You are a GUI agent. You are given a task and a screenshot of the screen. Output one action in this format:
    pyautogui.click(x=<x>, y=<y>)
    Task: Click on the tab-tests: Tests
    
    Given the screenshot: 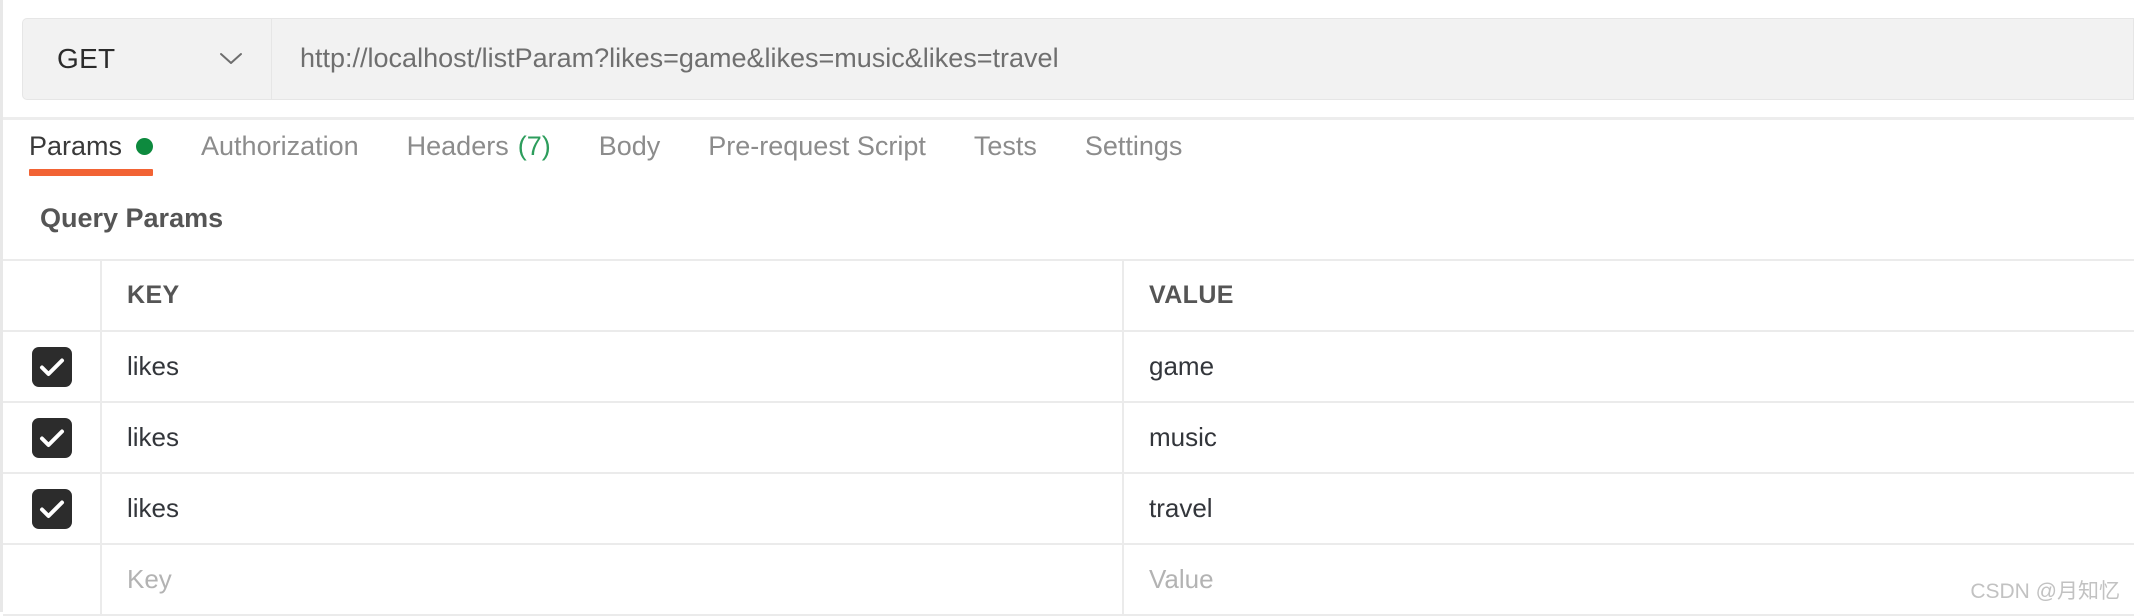 What is the action you would take?
    pyautogui.click(x=1005, y=156)
    